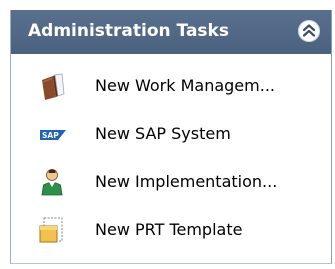 The height and width of the screenshot is (269, 335). What do you see at coordinates (128, 31) in the screenshot?
I see `panel-title: Administration Tasks` at bounding box center [128, 31].